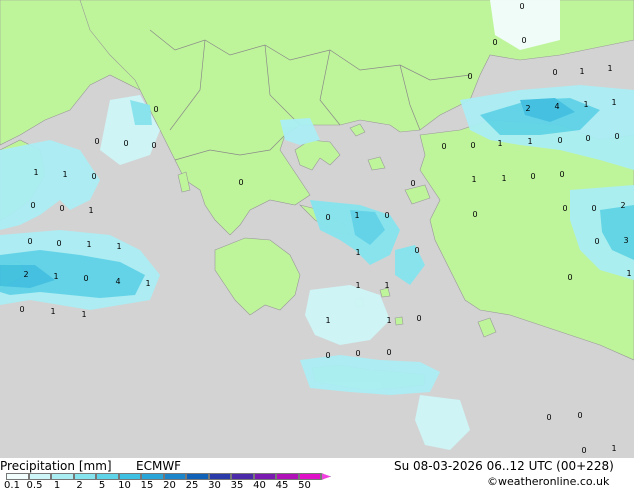 Image resolution: width=634 pixels, height=491 pixels. What do you see at coordinates (282, 485) in the screenshot?
I see `colorbar-tick-label: 45` at bounding box center [282, 485].